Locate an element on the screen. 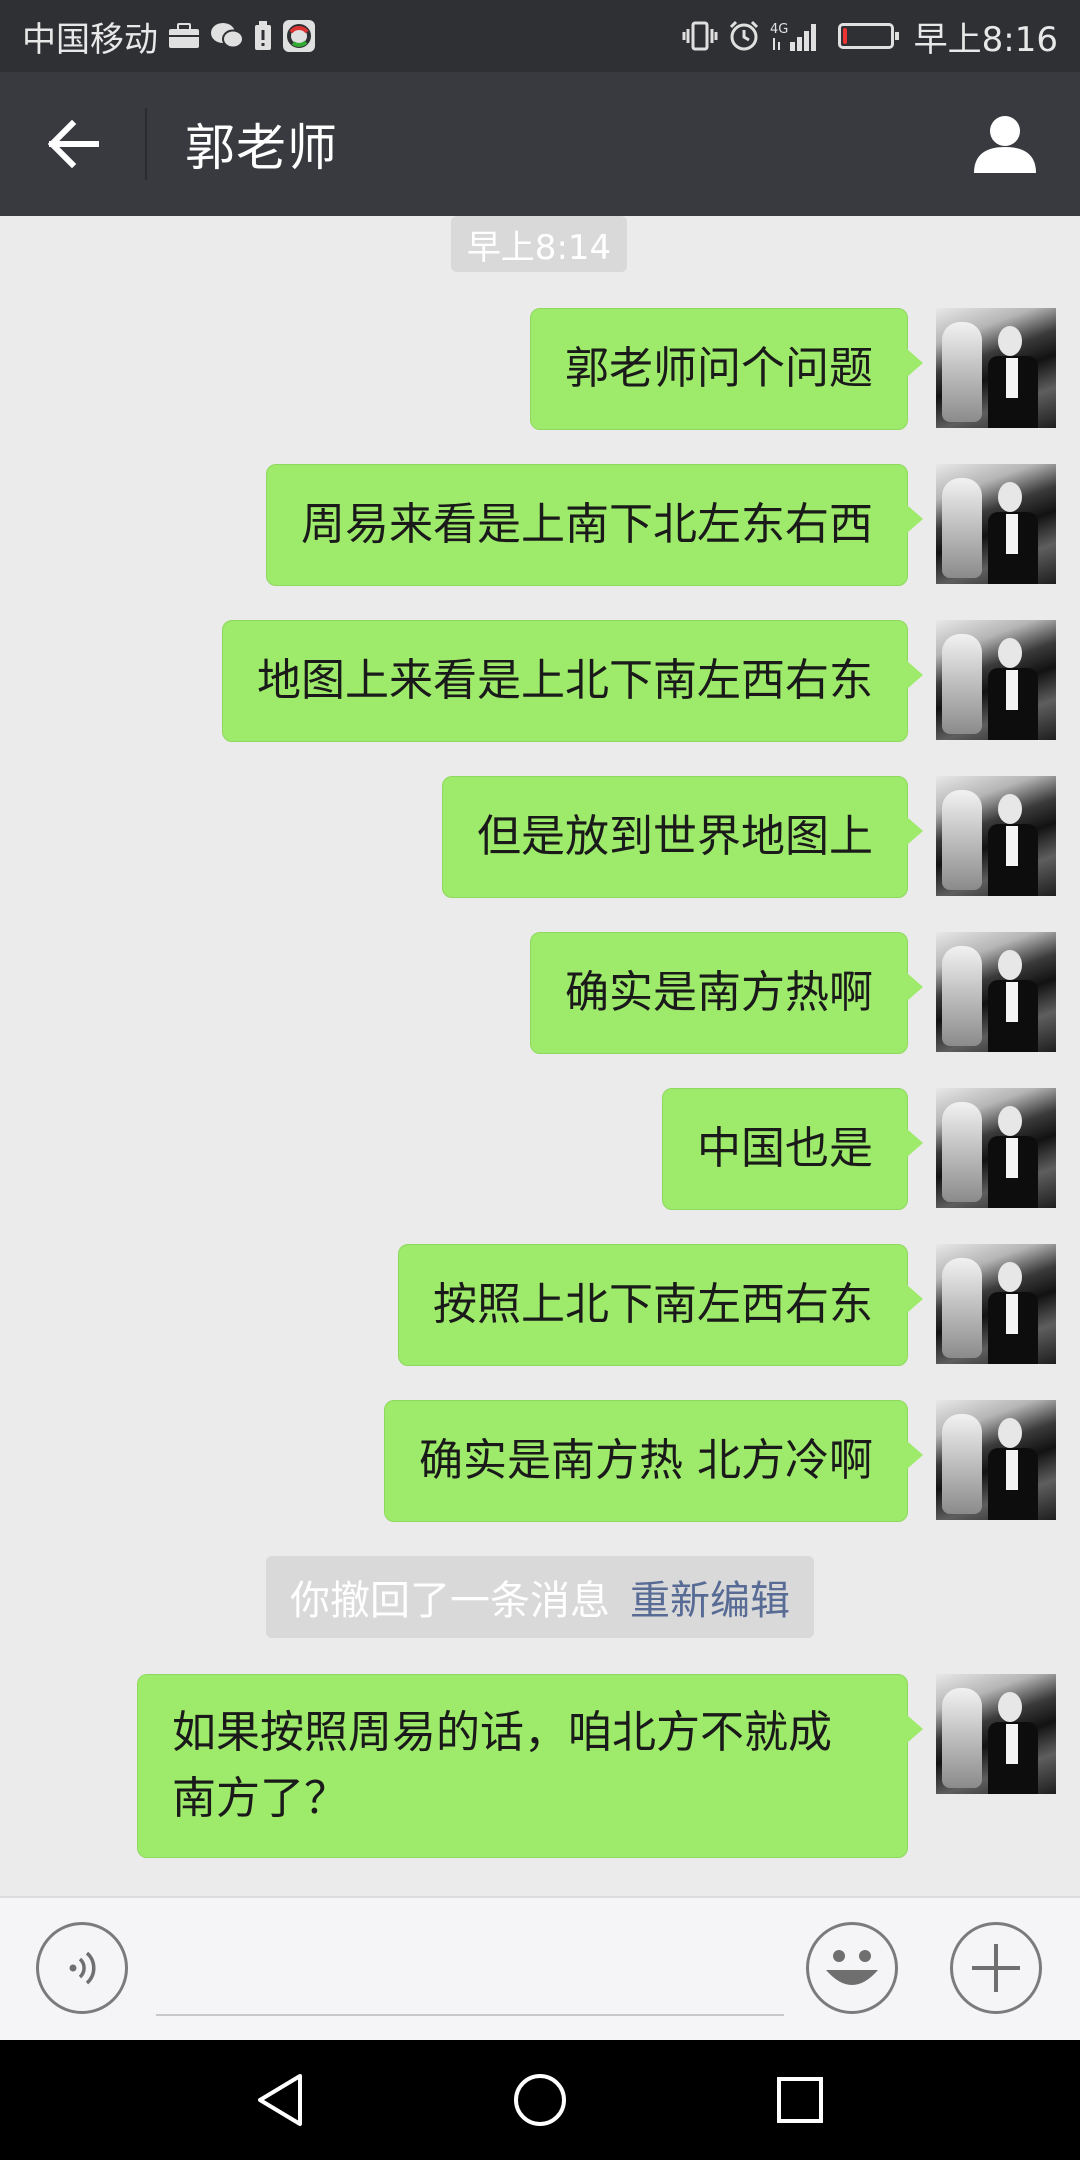 The image size is (1080, 2160). network-type-label: 4G is located at coordinates (779, 29).